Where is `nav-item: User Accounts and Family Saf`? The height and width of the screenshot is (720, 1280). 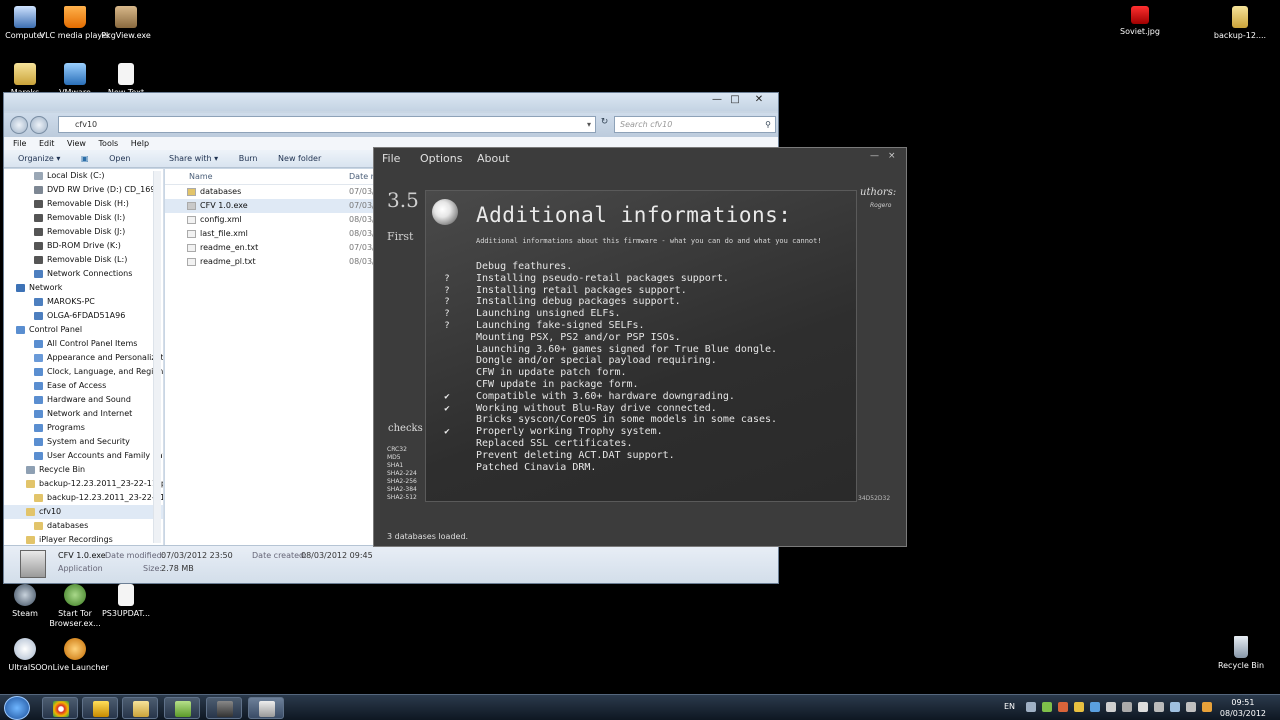
nav-item: User Accounts and Family Saf is located at coordinates (83, 456).